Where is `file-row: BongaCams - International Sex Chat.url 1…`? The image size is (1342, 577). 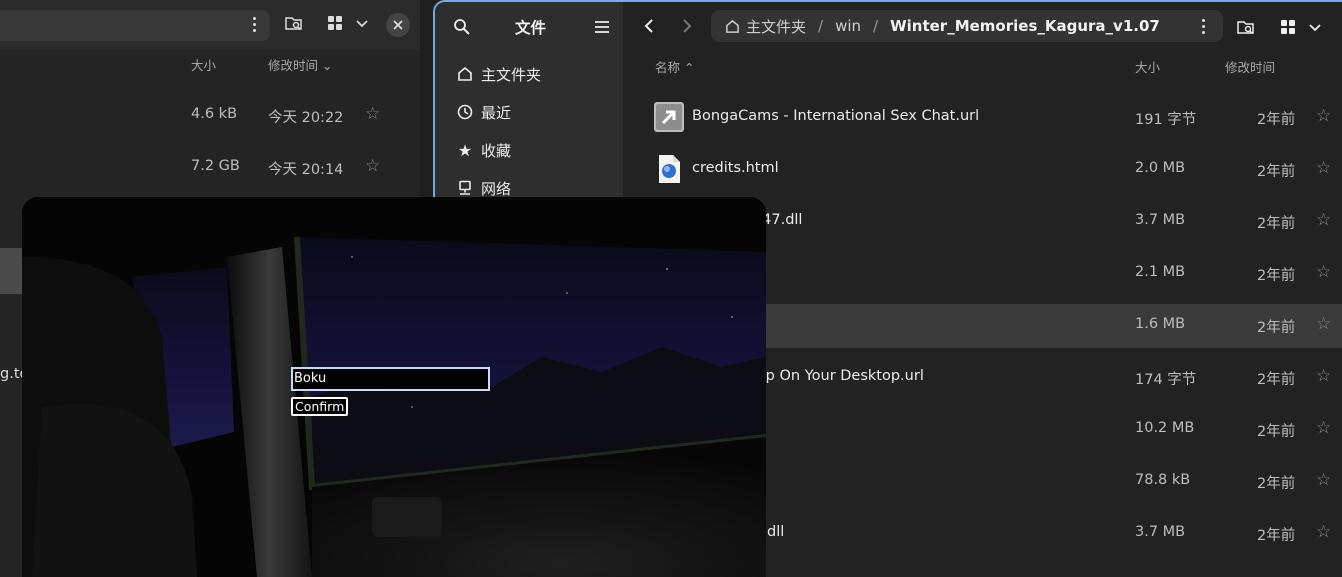
file-row: BongaCams - International Sex Chat.url 1… is located at coordinates (982, 118).